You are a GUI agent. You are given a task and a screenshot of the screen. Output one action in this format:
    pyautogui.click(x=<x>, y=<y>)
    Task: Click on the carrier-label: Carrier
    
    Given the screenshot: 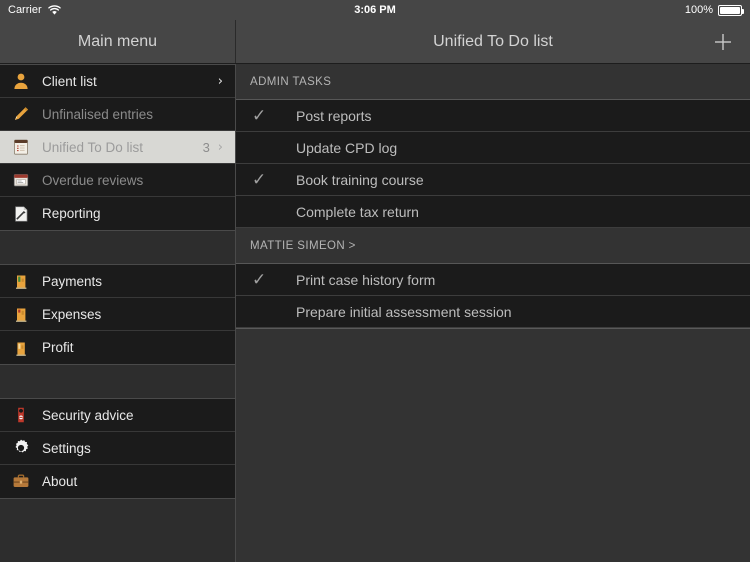 What is the action you would take?
    pyautogui.click(x=25, y=10)
    